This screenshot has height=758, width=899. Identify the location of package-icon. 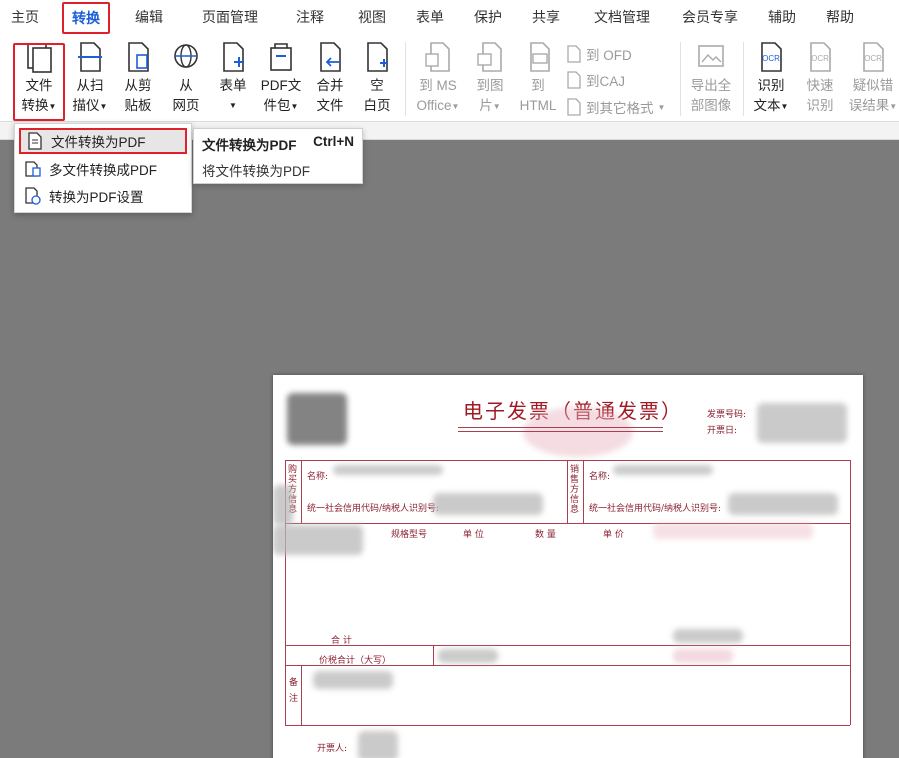
(281, 57).